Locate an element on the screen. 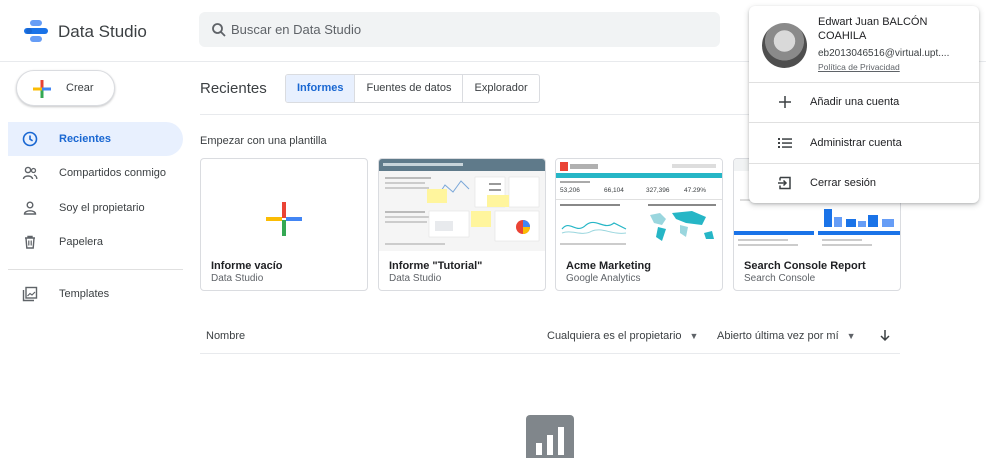 This screenshot has height=458, width=986. search-icon is located at coordinates (219, 30).